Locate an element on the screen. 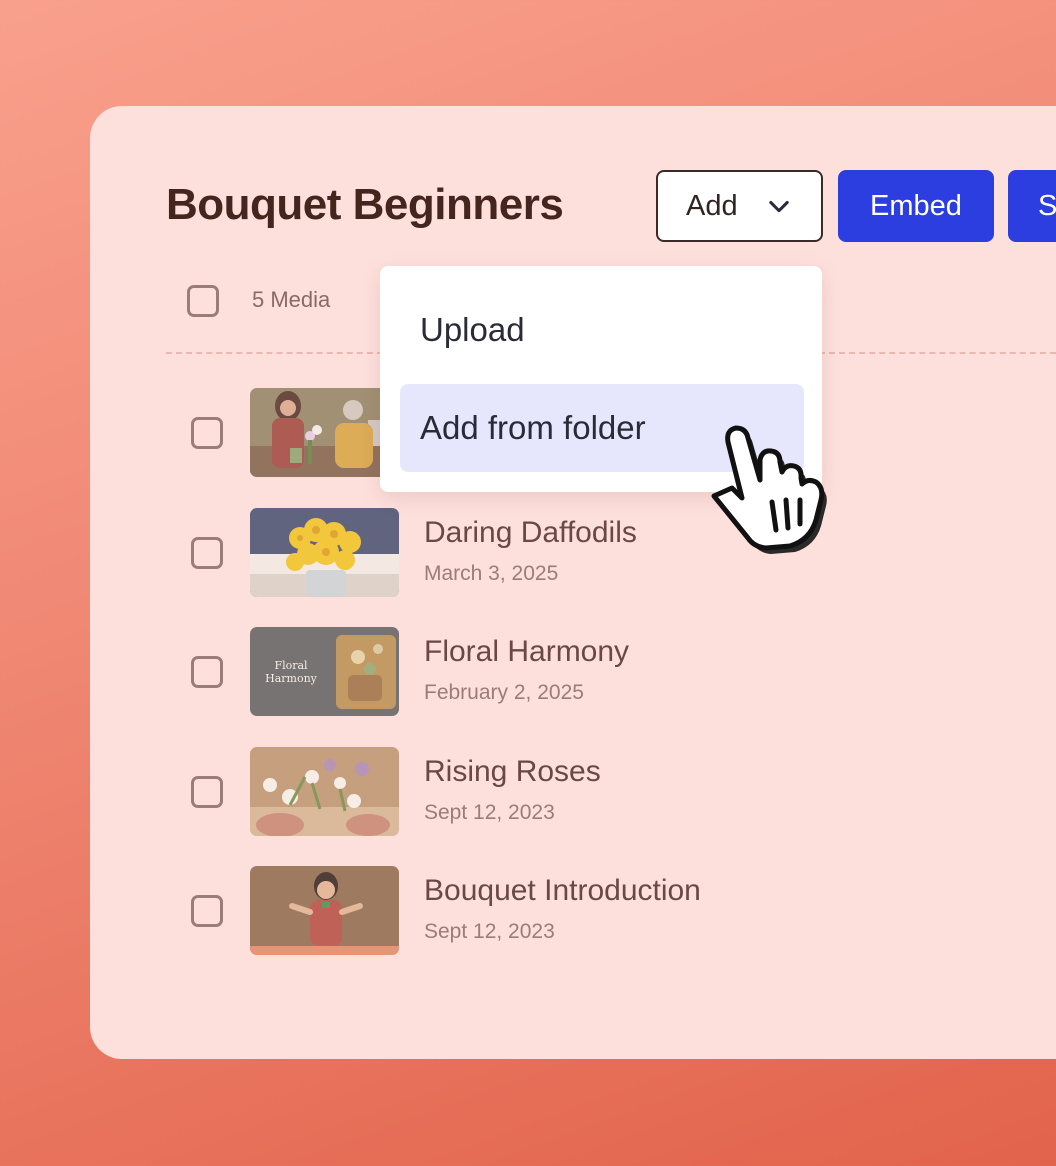 The image size is (1056, 1166). media-title: Floral Harmony is located at coordinates (526, 652).